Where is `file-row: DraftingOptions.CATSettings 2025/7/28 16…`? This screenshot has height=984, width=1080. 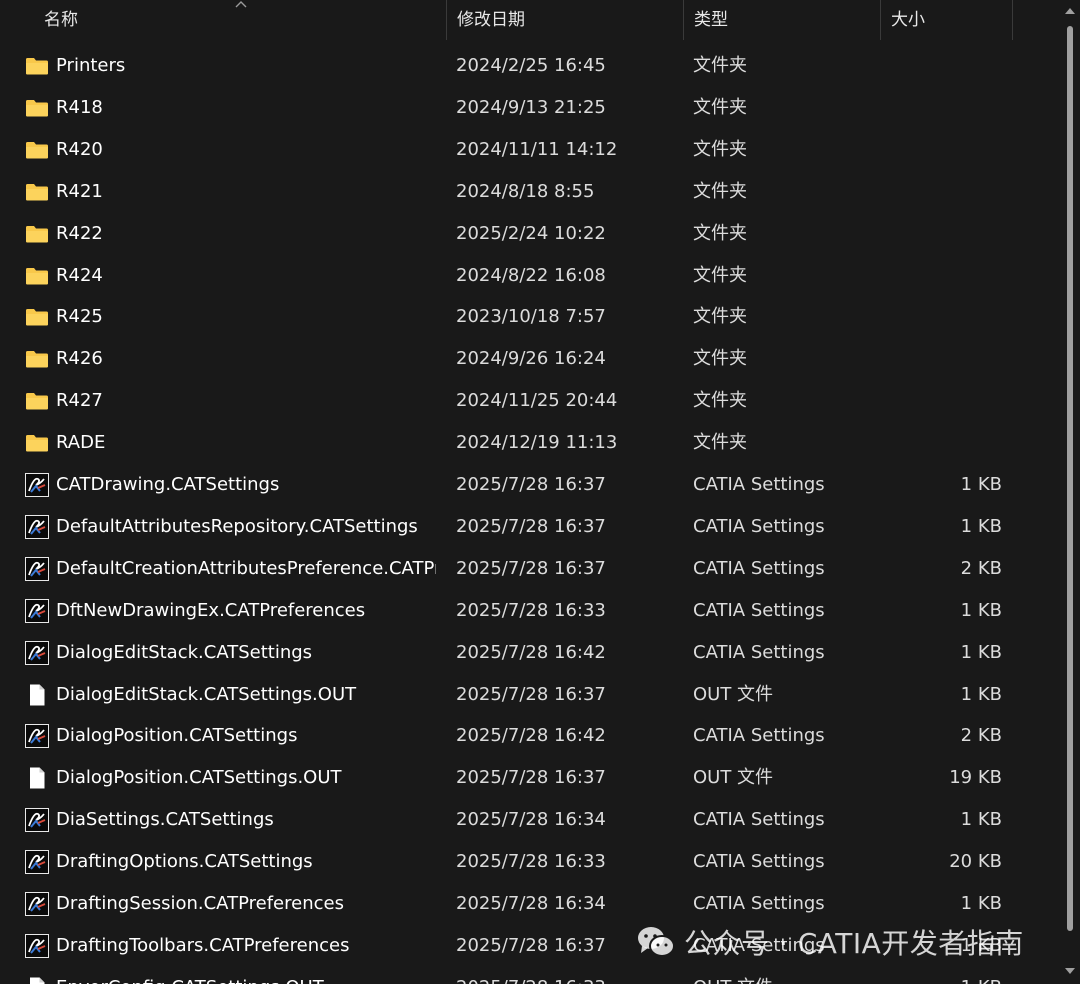
file-row: DraftingOptions.CATSettings 2025/7/28 16… is located at coordinates (530, 862).